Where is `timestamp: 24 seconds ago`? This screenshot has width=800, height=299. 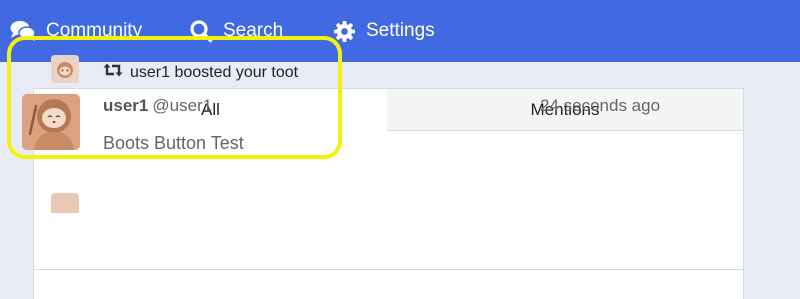
timestamp: 24 seconds ago is located at coordinates (600, 106).